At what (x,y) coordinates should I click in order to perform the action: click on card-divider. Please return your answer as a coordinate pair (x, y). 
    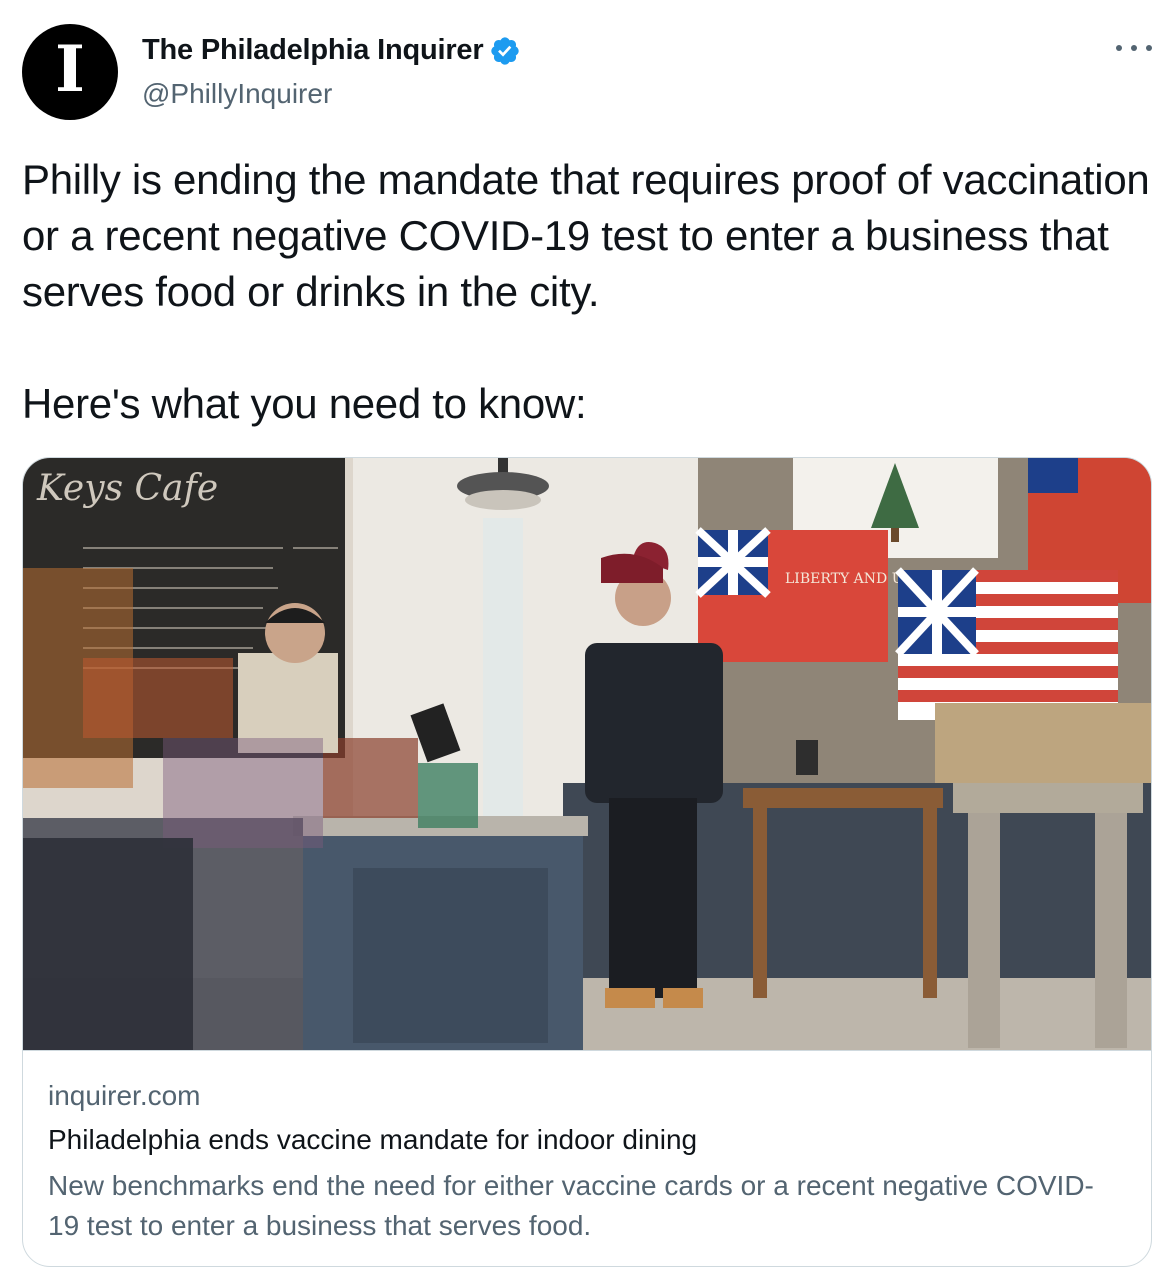
    Looking at the image, I should click on (587, 1050).